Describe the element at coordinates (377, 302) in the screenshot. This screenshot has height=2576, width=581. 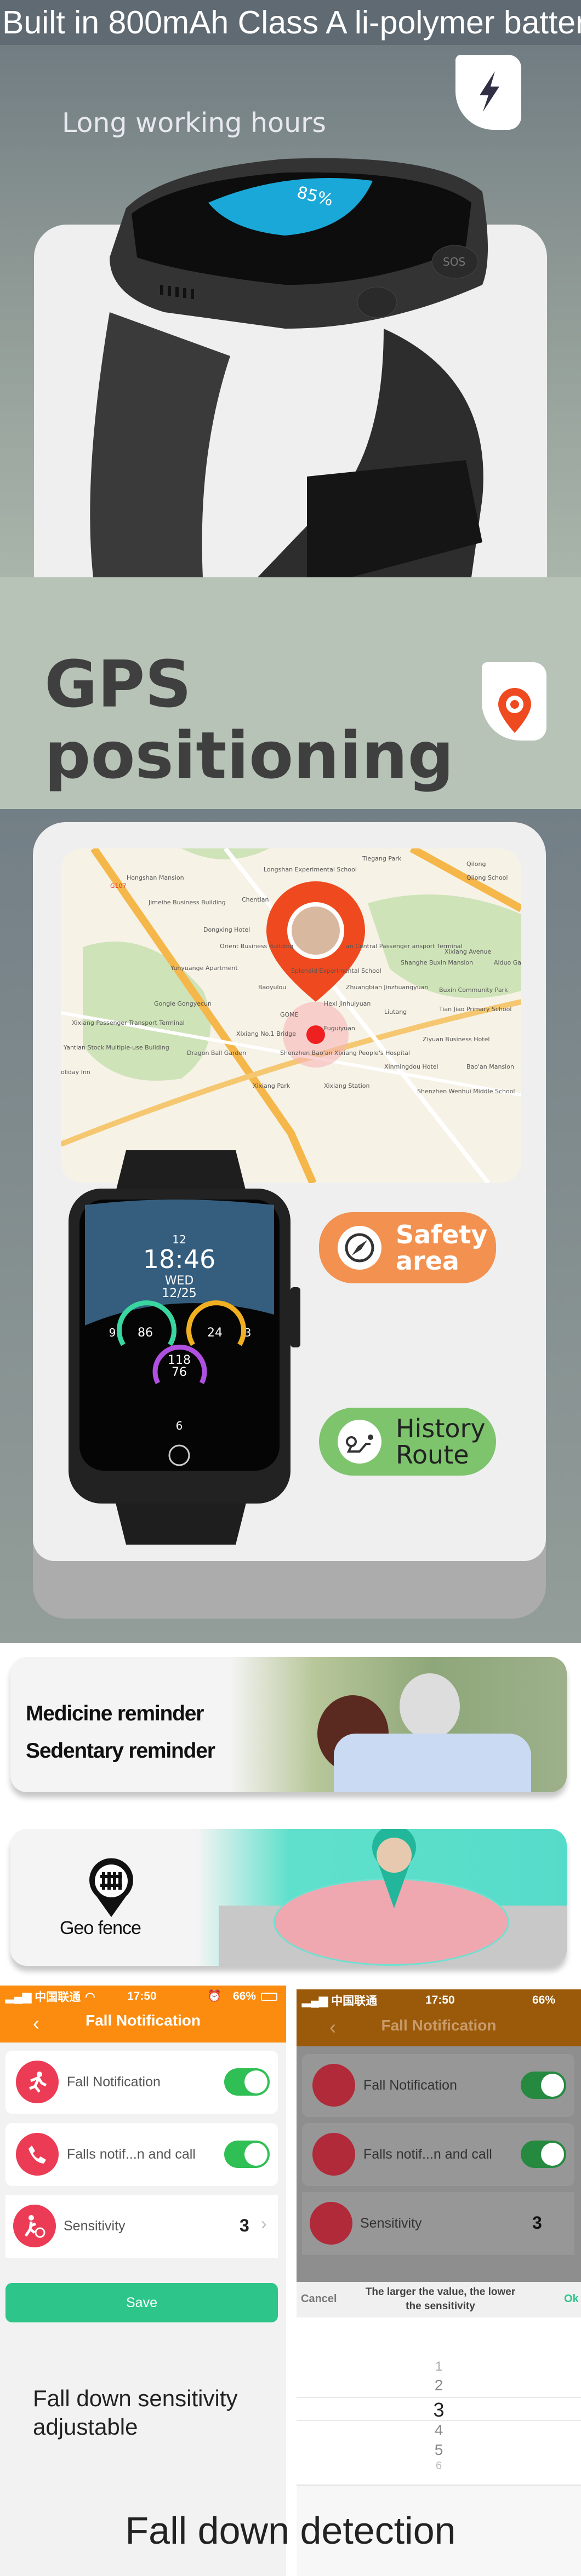
I see `power-button` at that location.